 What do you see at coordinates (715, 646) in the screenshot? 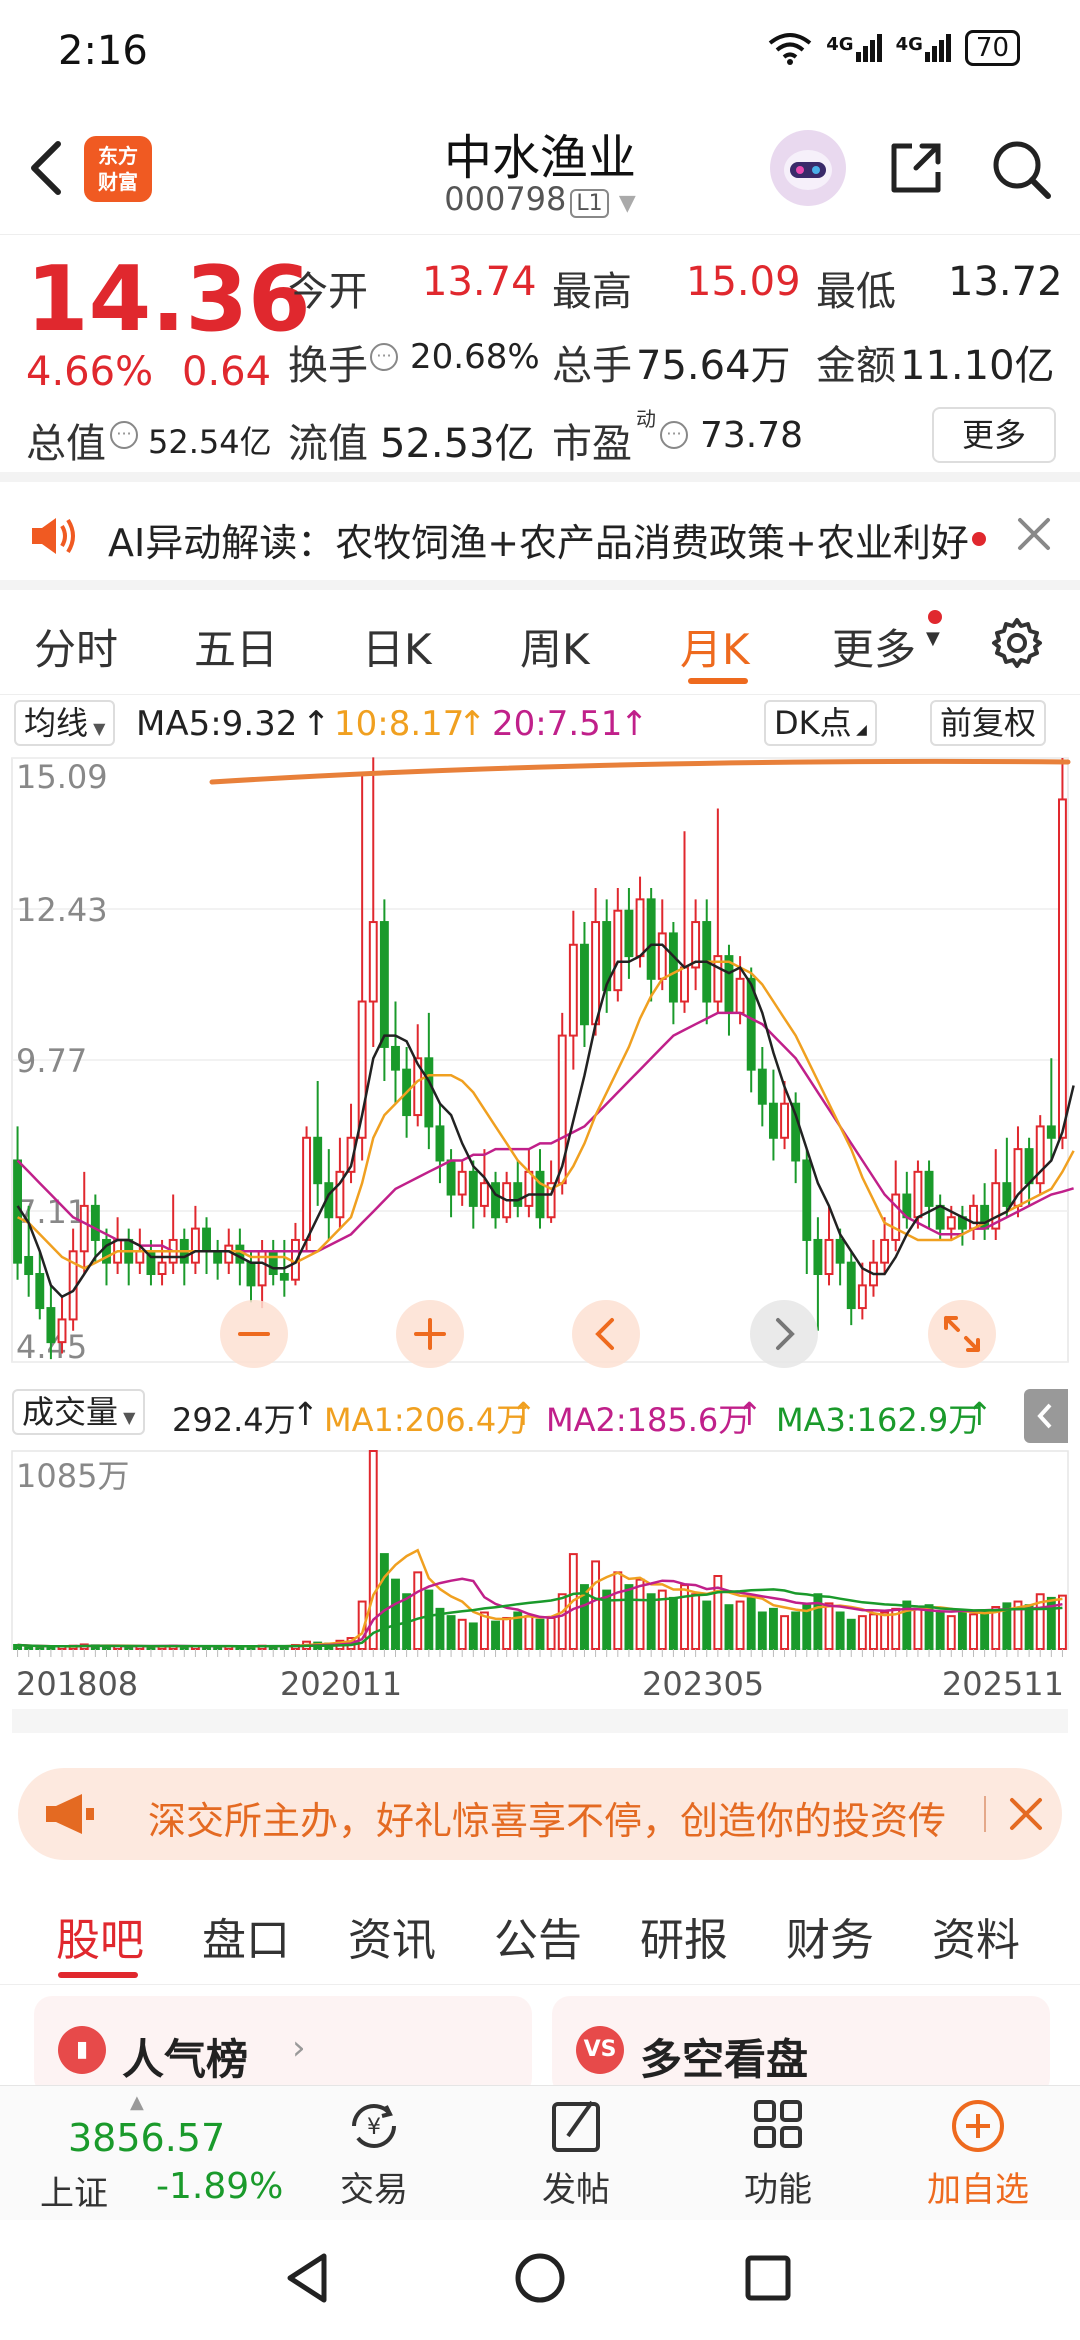
I see `tab-monthly-k: 月K` at bounding box center [715, 646].